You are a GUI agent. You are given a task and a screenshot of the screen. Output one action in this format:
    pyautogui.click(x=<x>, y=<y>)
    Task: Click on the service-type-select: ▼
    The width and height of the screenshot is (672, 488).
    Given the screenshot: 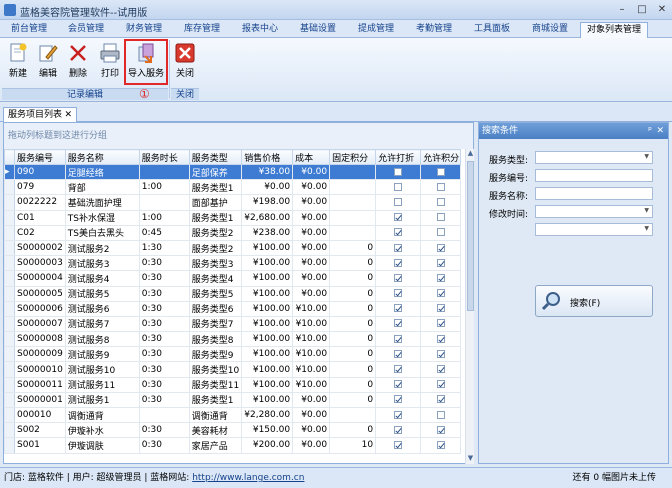 What is the action you would take?
    pyautogui.click(x=594, y=157)
    